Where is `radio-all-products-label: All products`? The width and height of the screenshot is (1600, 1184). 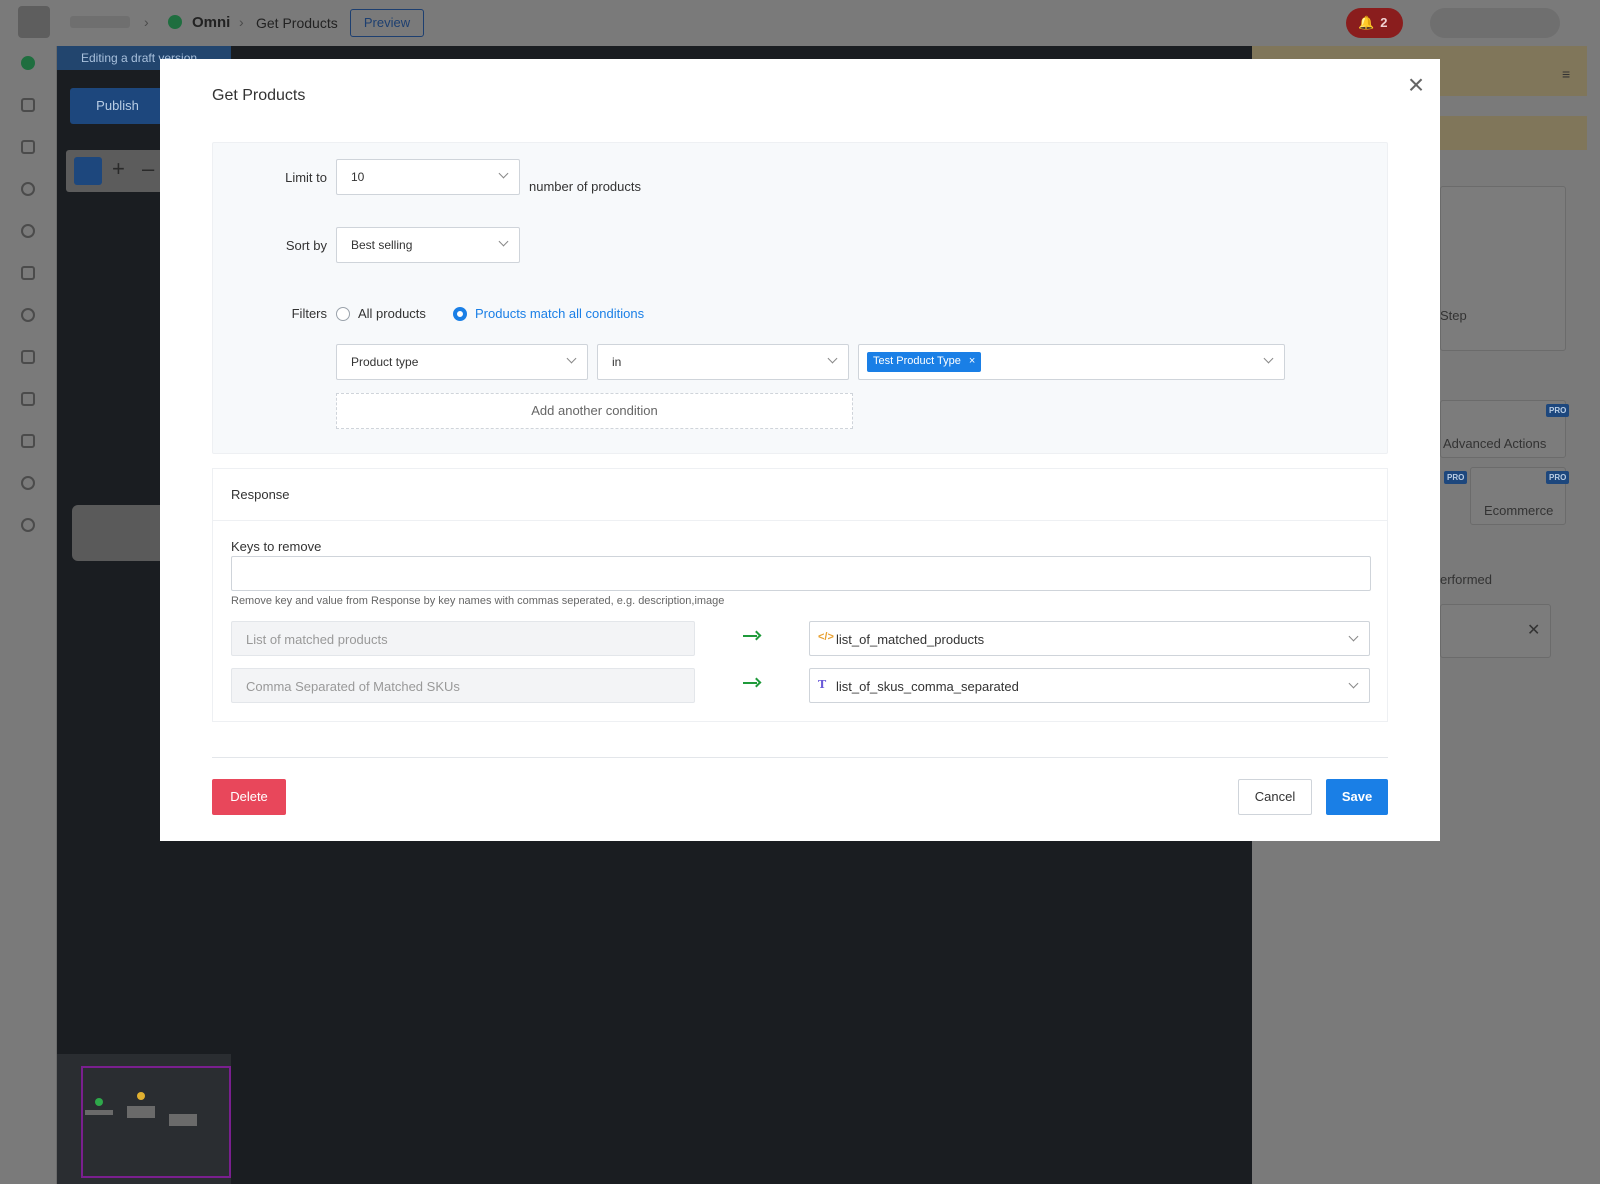
radio-all-products-label: All products is located at coordinates (392, 313).